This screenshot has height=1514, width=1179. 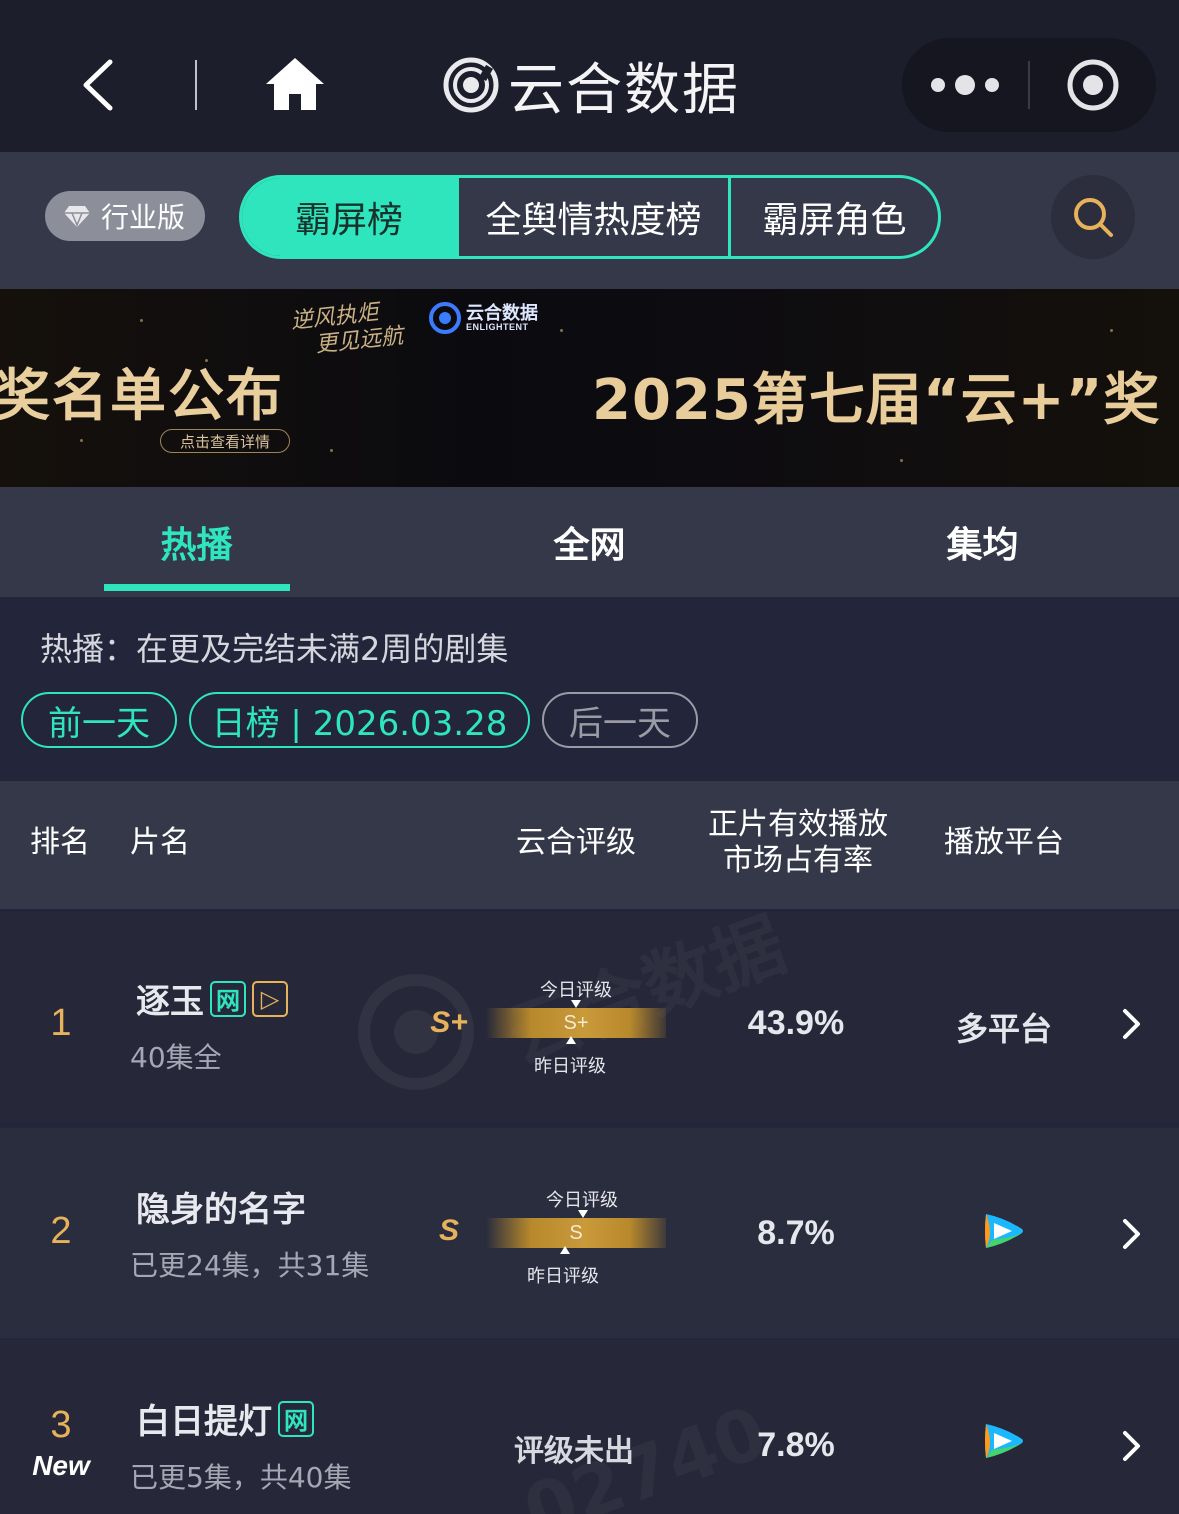 I want to click on banner-logo: 云合数据 ENLIGHTENT, so click(x=483, y=318).